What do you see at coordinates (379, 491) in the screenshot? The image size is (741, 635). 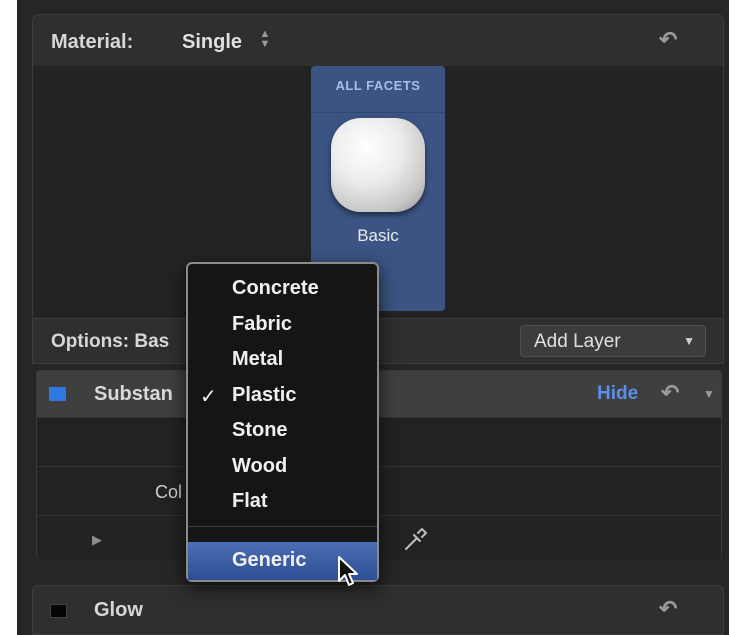 I see `substance-row-color: Col` at bounding box center [379, 491].